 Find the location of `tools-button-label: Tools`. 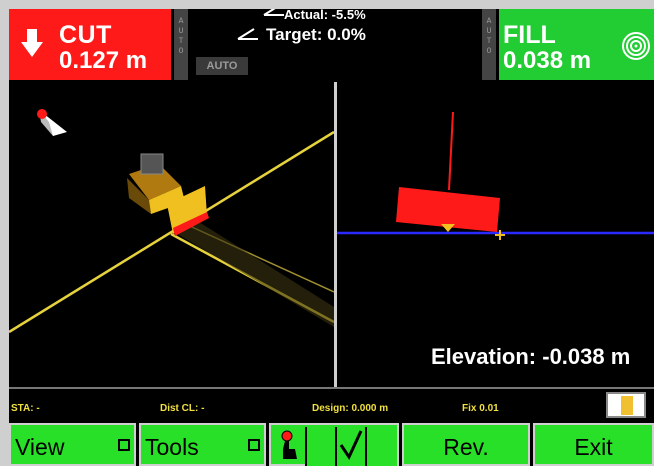

tools-button-label: Tools is located at coordinates (172, 447).